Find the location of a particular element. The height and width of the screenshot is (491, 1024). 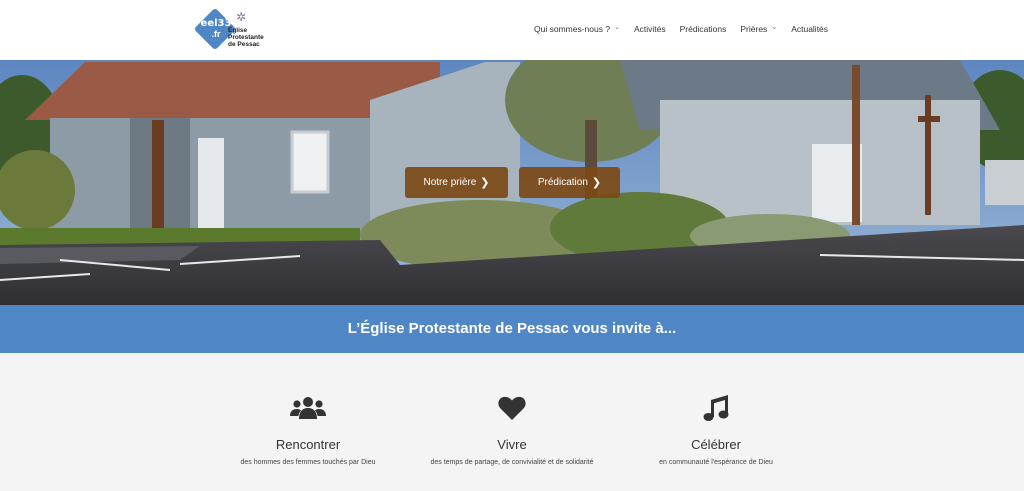

button-label: Notre prière is located at coordinates (450, 182).